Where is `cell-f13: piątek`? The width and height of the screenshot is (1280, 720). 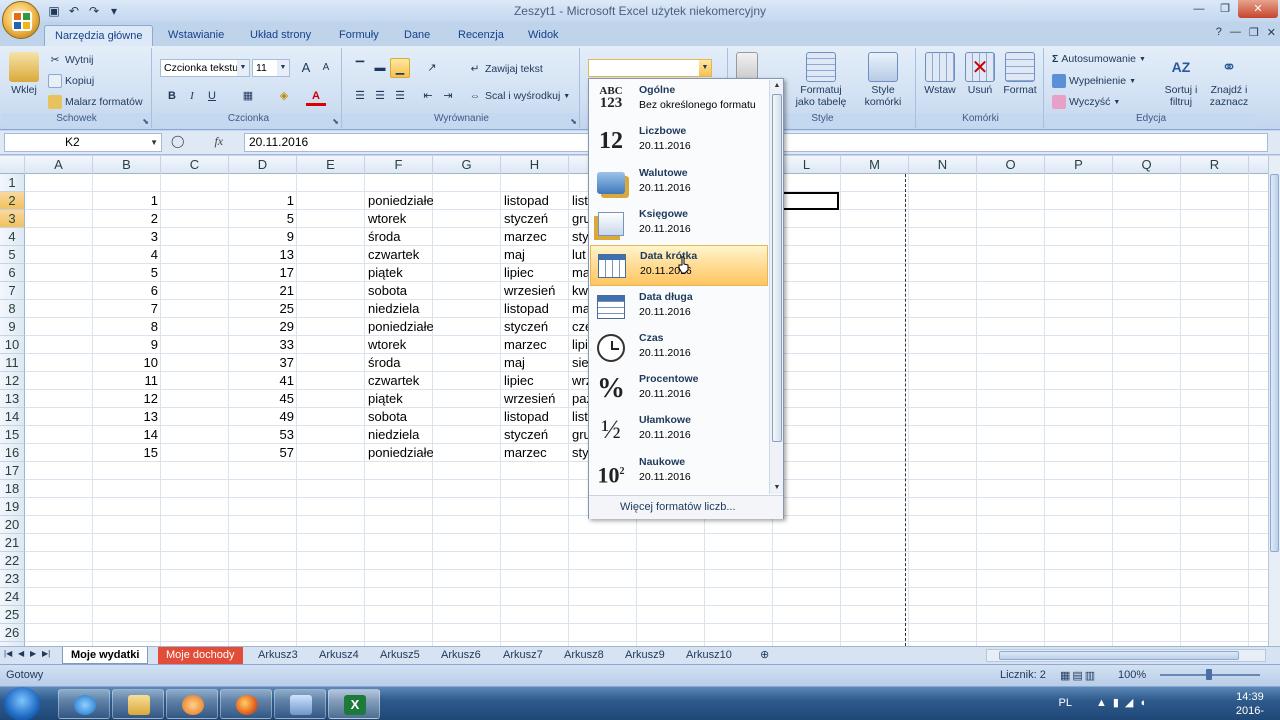 cell-f13: piątek is located at coordinates (399, 399).